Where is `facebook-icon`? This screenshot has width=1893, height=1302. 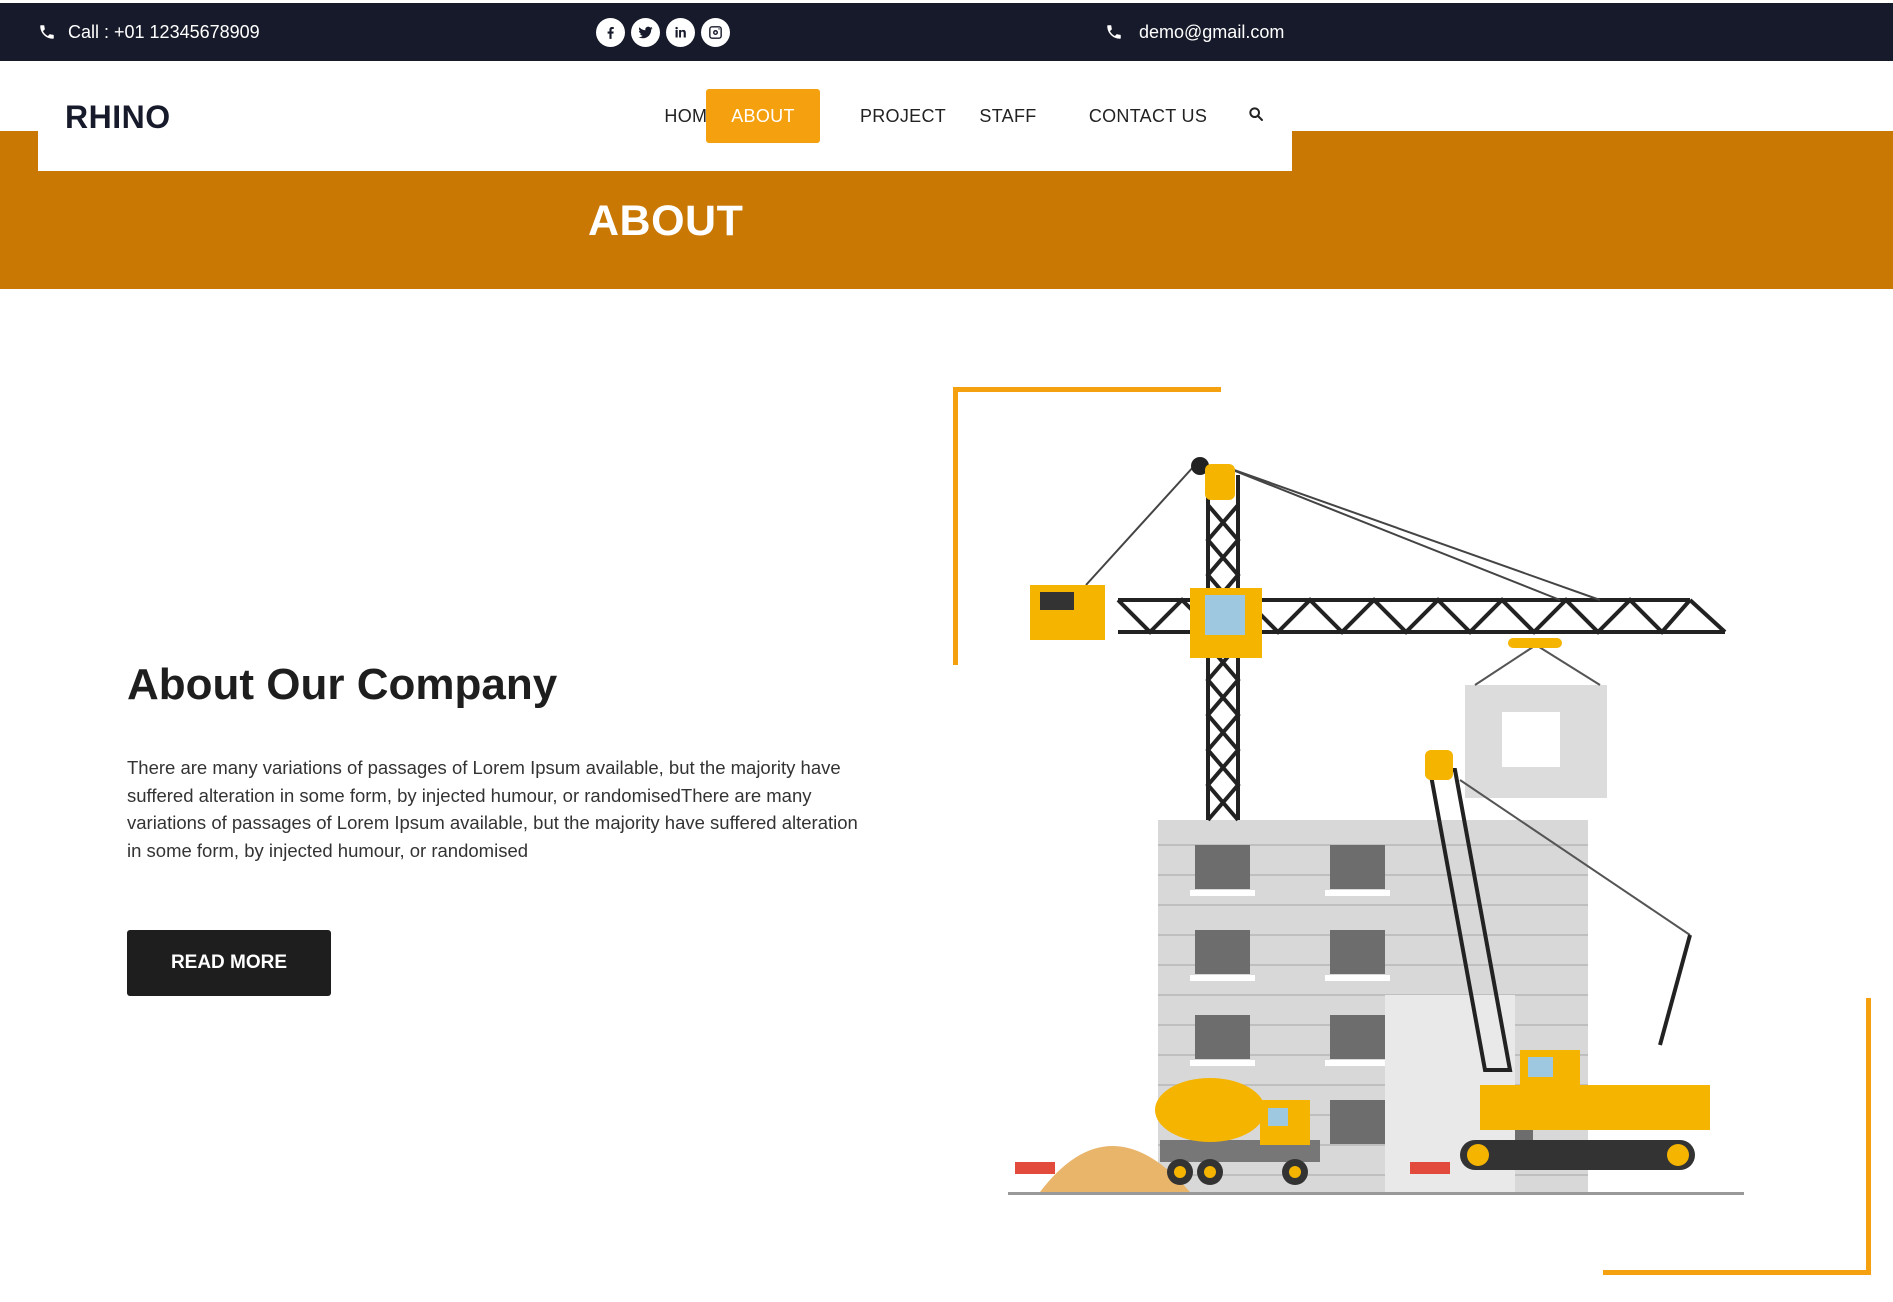
facebook-icon is located at coordinates (610, 32).